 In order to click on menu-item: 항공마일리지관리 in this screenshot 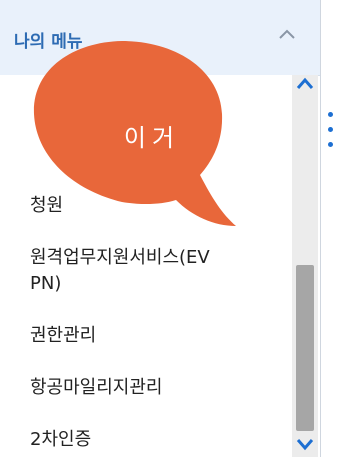, I will do `click(155, 388)`.